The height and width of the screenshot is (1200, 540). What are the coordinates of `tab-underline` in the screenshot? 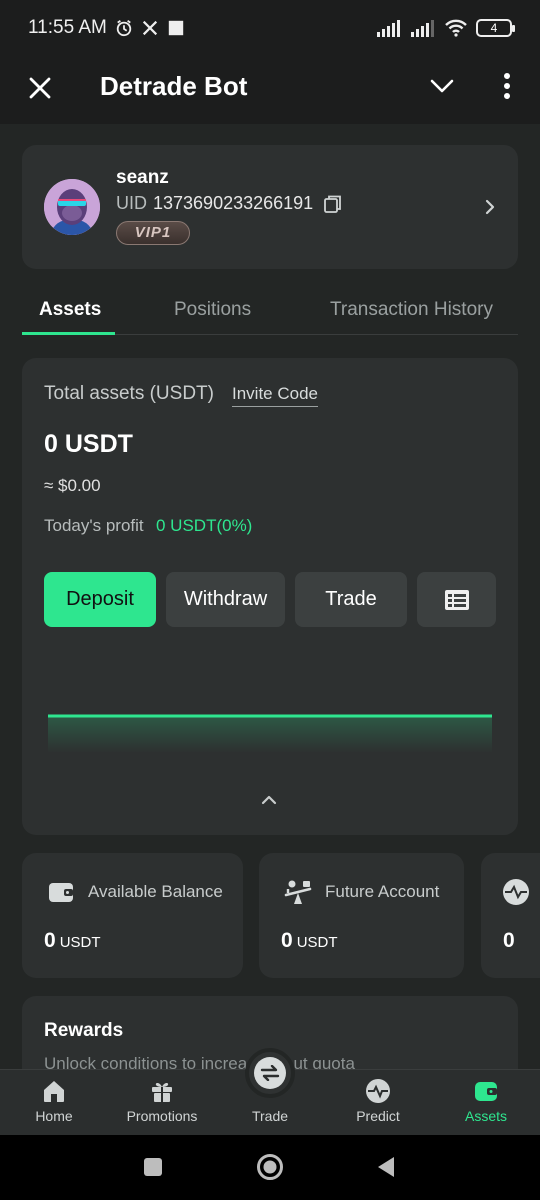 It's located at (68, 333).